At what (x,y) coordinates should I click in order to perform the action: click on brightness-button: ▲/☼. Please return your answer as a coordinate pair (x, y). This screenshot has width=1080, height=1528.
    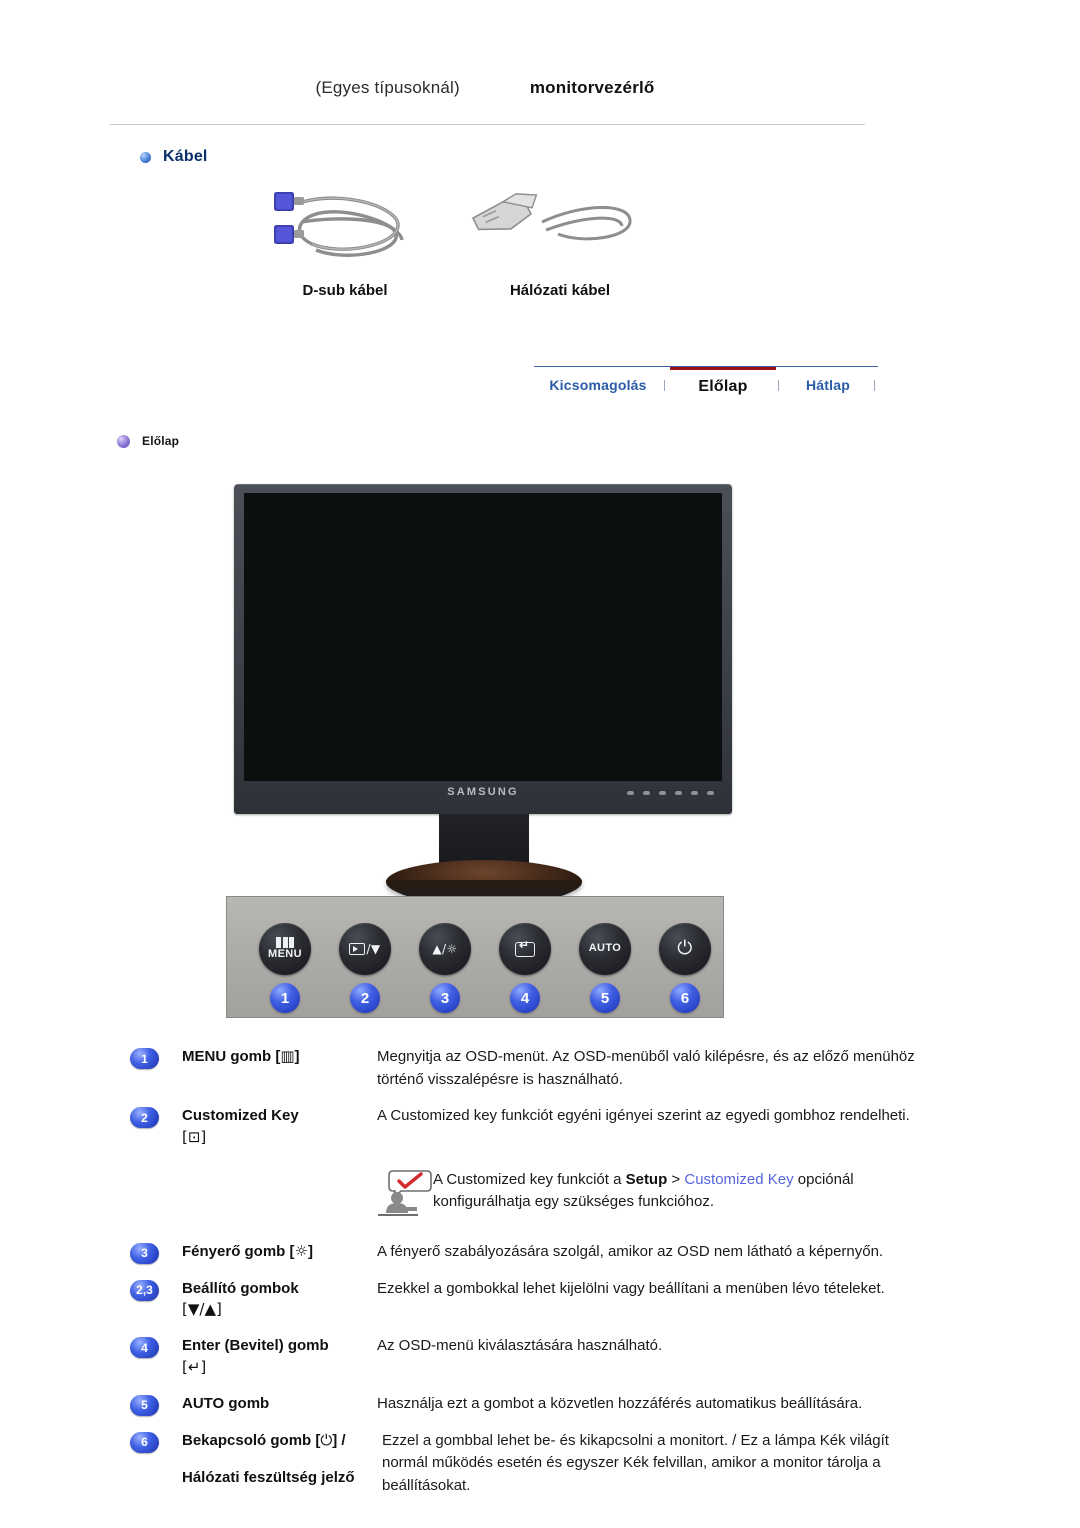
    Looking at the image, I should click on (445, 949).